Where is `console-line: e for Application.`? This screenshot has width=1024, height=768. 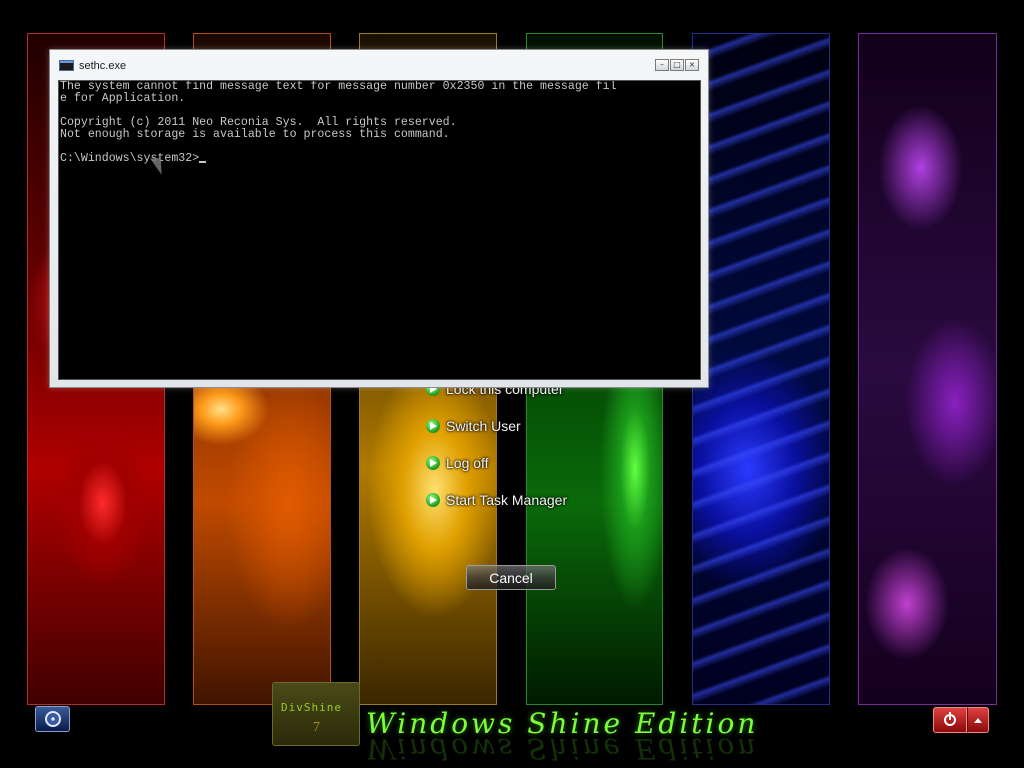
console-line: e for Application. is located at coordinates (123, 98).